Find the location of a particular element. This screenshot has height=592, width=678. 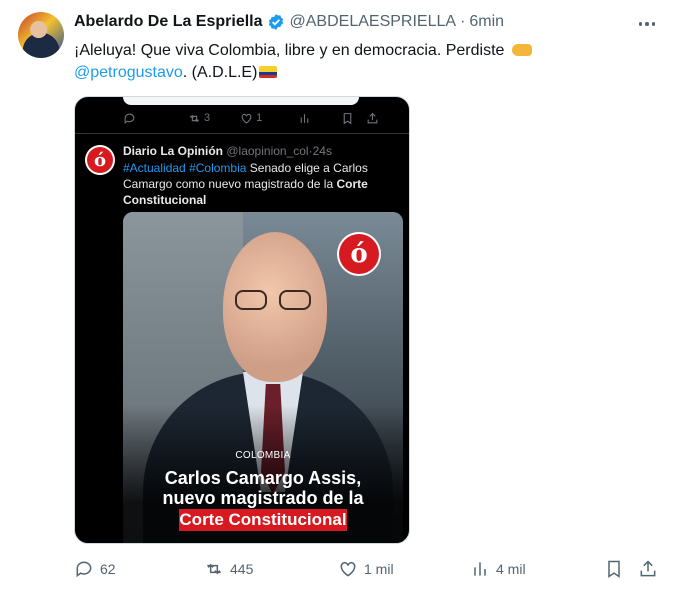

retweet-button: 445 is located at coordinates (228, 569).